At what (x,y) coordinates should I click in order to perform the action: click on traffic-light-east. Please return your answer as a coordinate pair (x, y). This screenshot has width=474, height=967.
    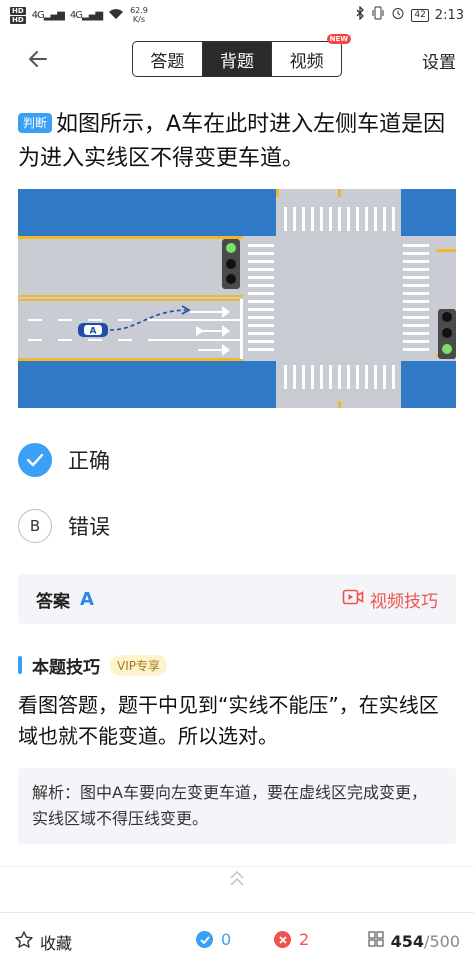
    Looking at the image, I should click on (447, 334).